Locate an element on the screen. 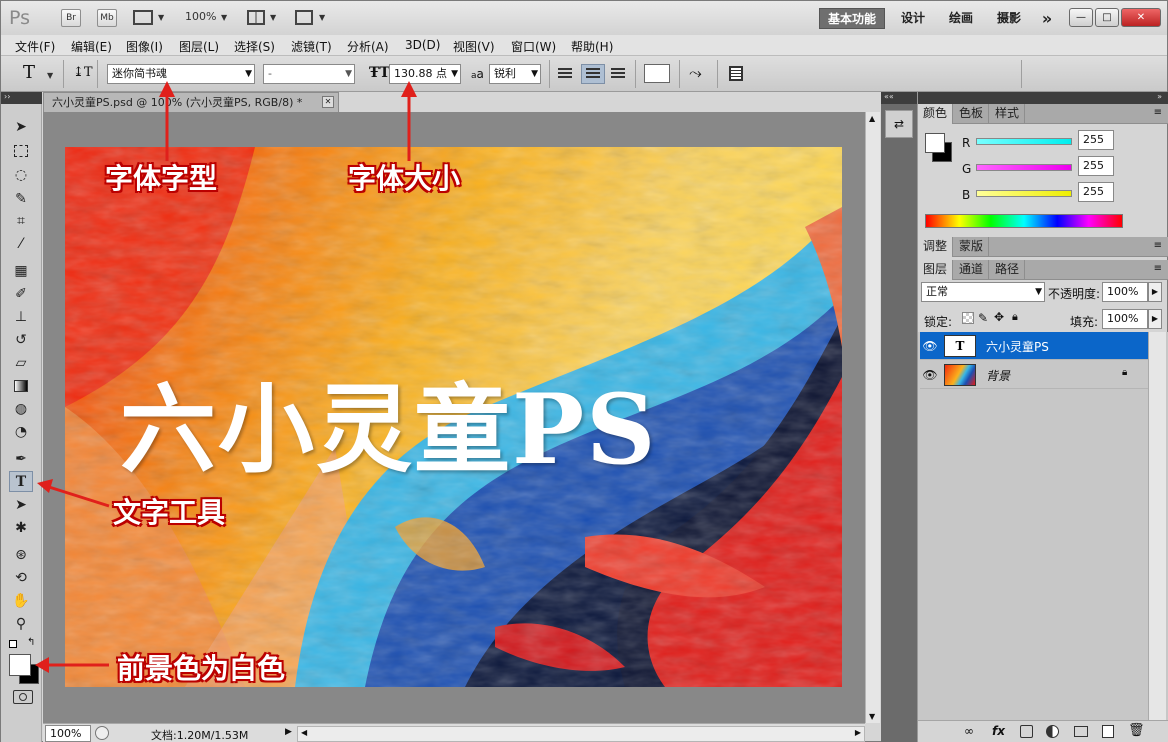  opacity-field: 100% is located at coordinates (1125, 292).